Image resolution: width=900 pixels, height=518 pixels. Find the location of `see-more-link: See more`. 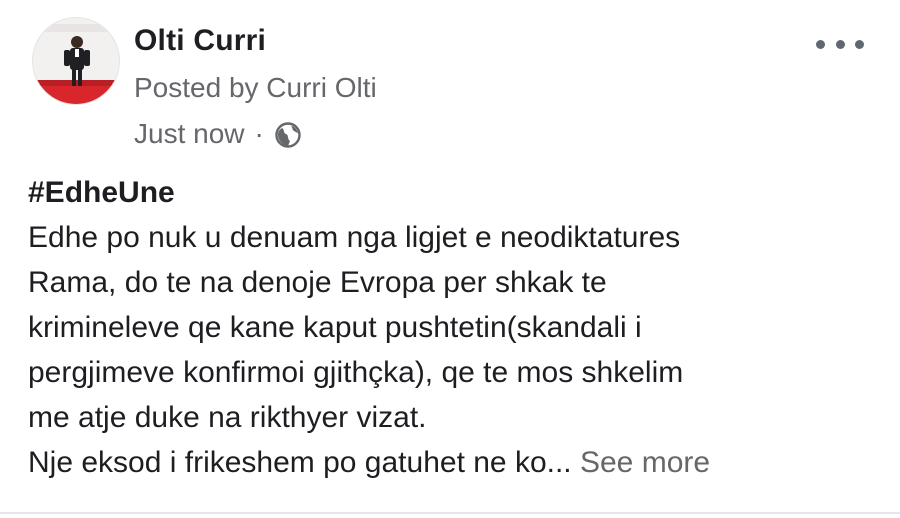

see-more-link: See more is located at coordinates (645, 462).